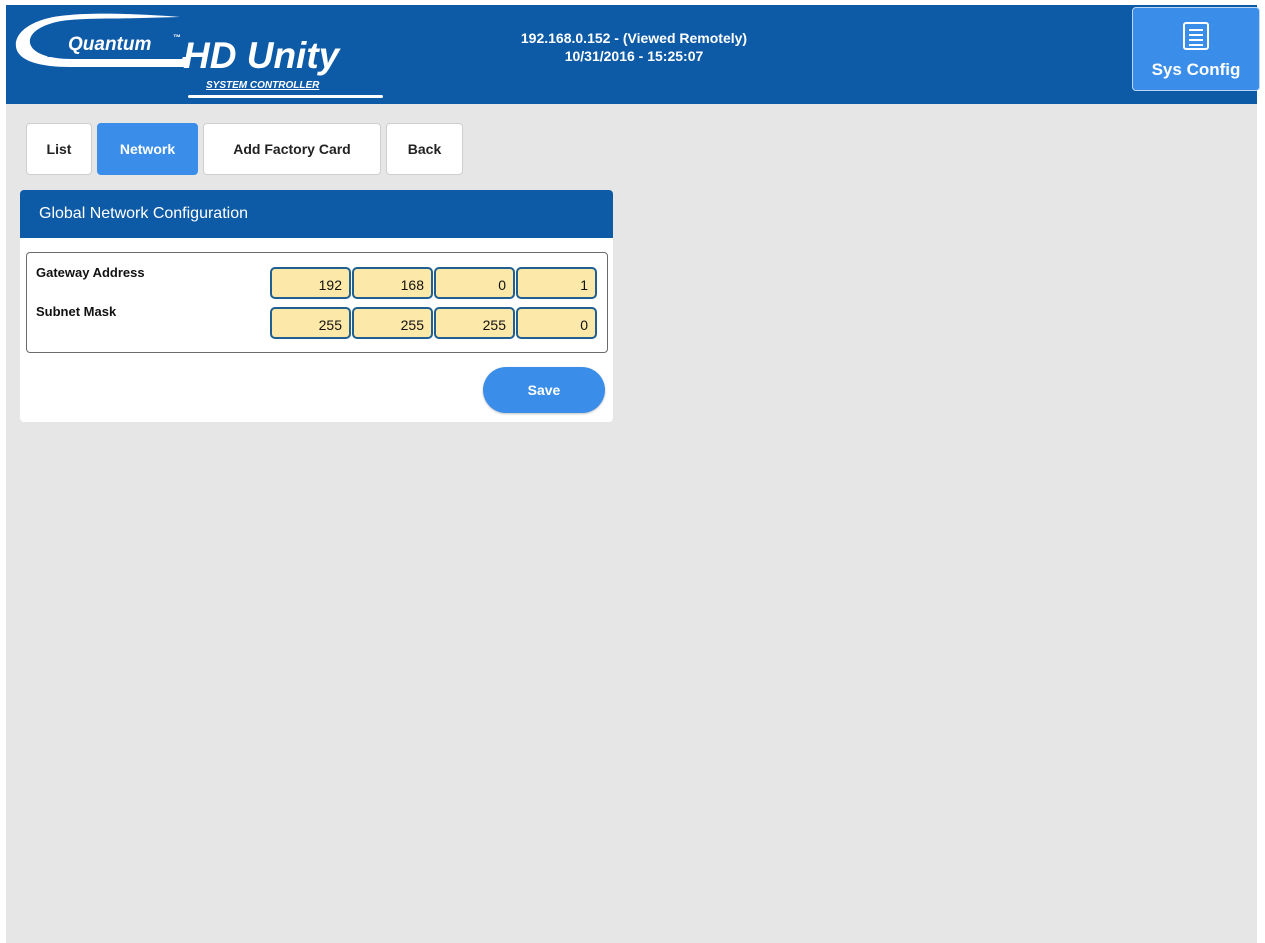  I want to click on logo-underline, so click(285, 96).